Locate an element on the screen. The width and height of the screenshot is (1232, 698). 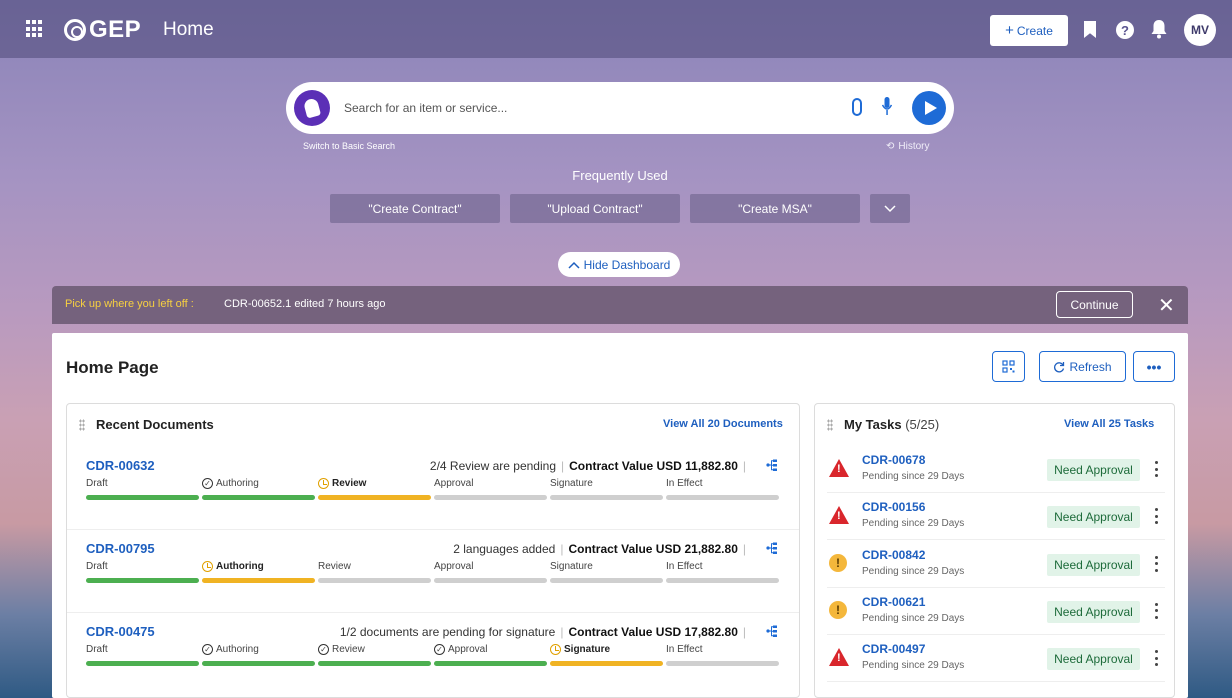
plus-icon: + is located at coordinates (1009, 30).